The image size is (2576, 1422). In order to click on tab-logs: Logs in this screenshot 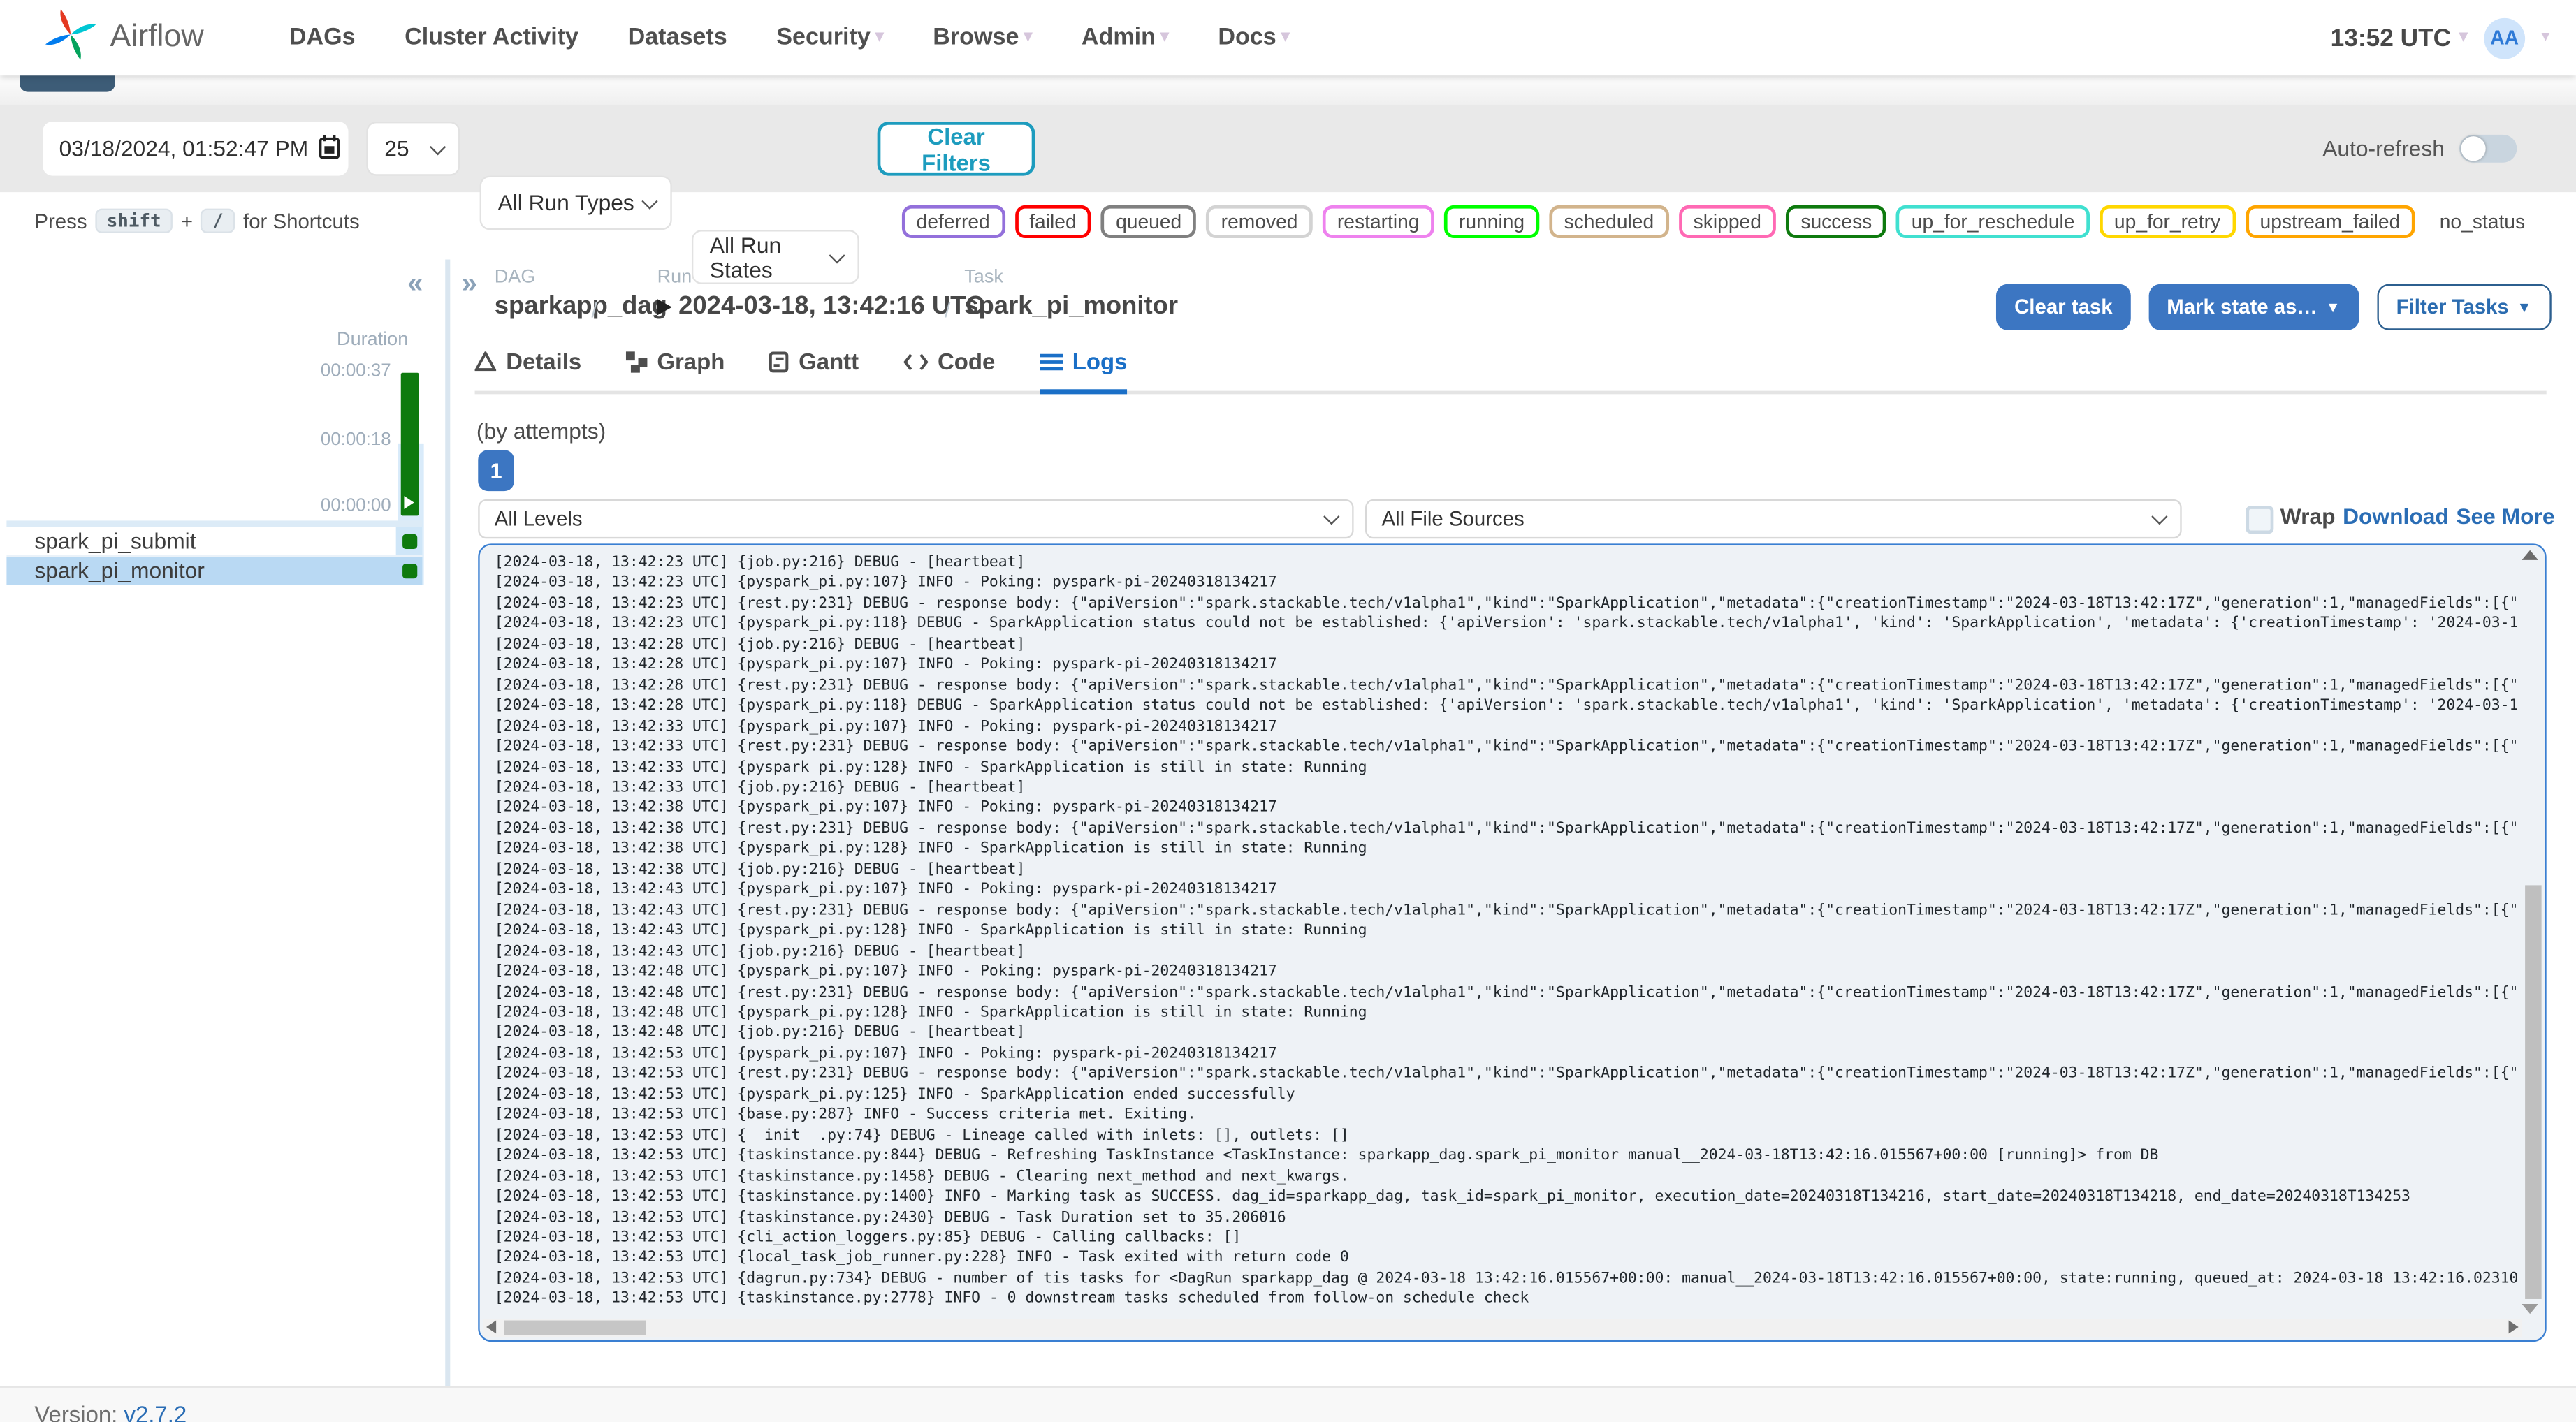, I will do `click(1083, 371)`.